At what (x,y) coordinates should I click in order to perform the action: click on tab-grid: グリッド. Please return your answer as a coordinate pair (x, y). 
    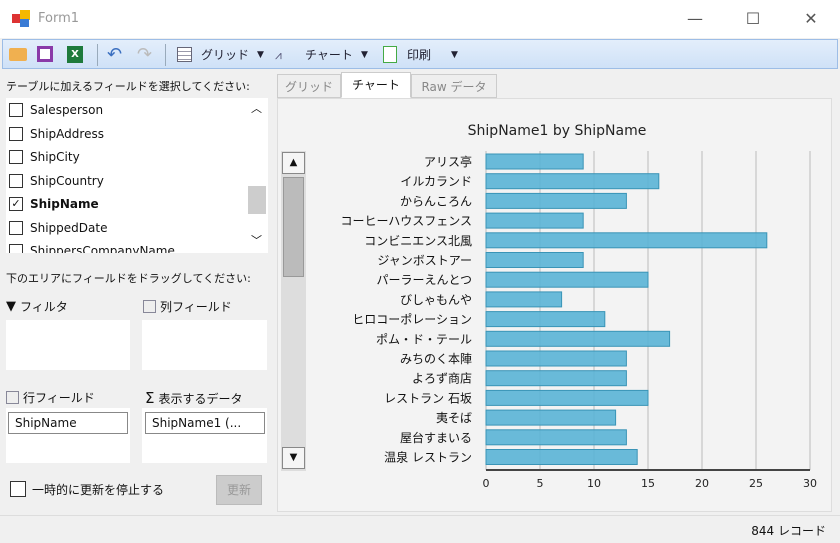
    Looking at the image, I should click on (309, 86).